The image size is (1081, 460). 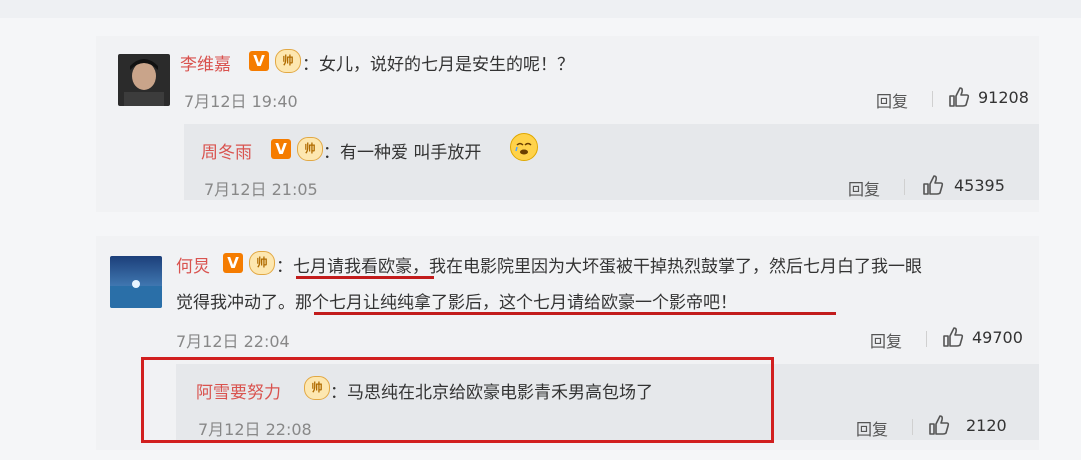 I want to click on comment-text: ：女儿，说好的七月是安生的呢！？, so click(x=438, y=65).